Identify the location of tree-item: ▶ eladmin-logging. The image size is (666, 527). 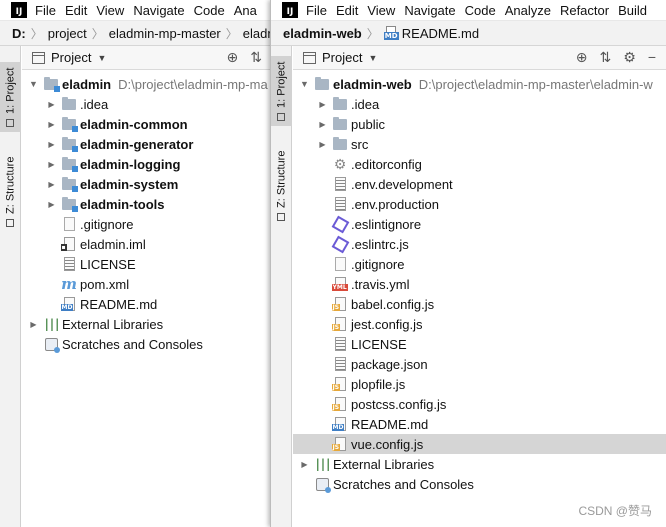
(147, 164).